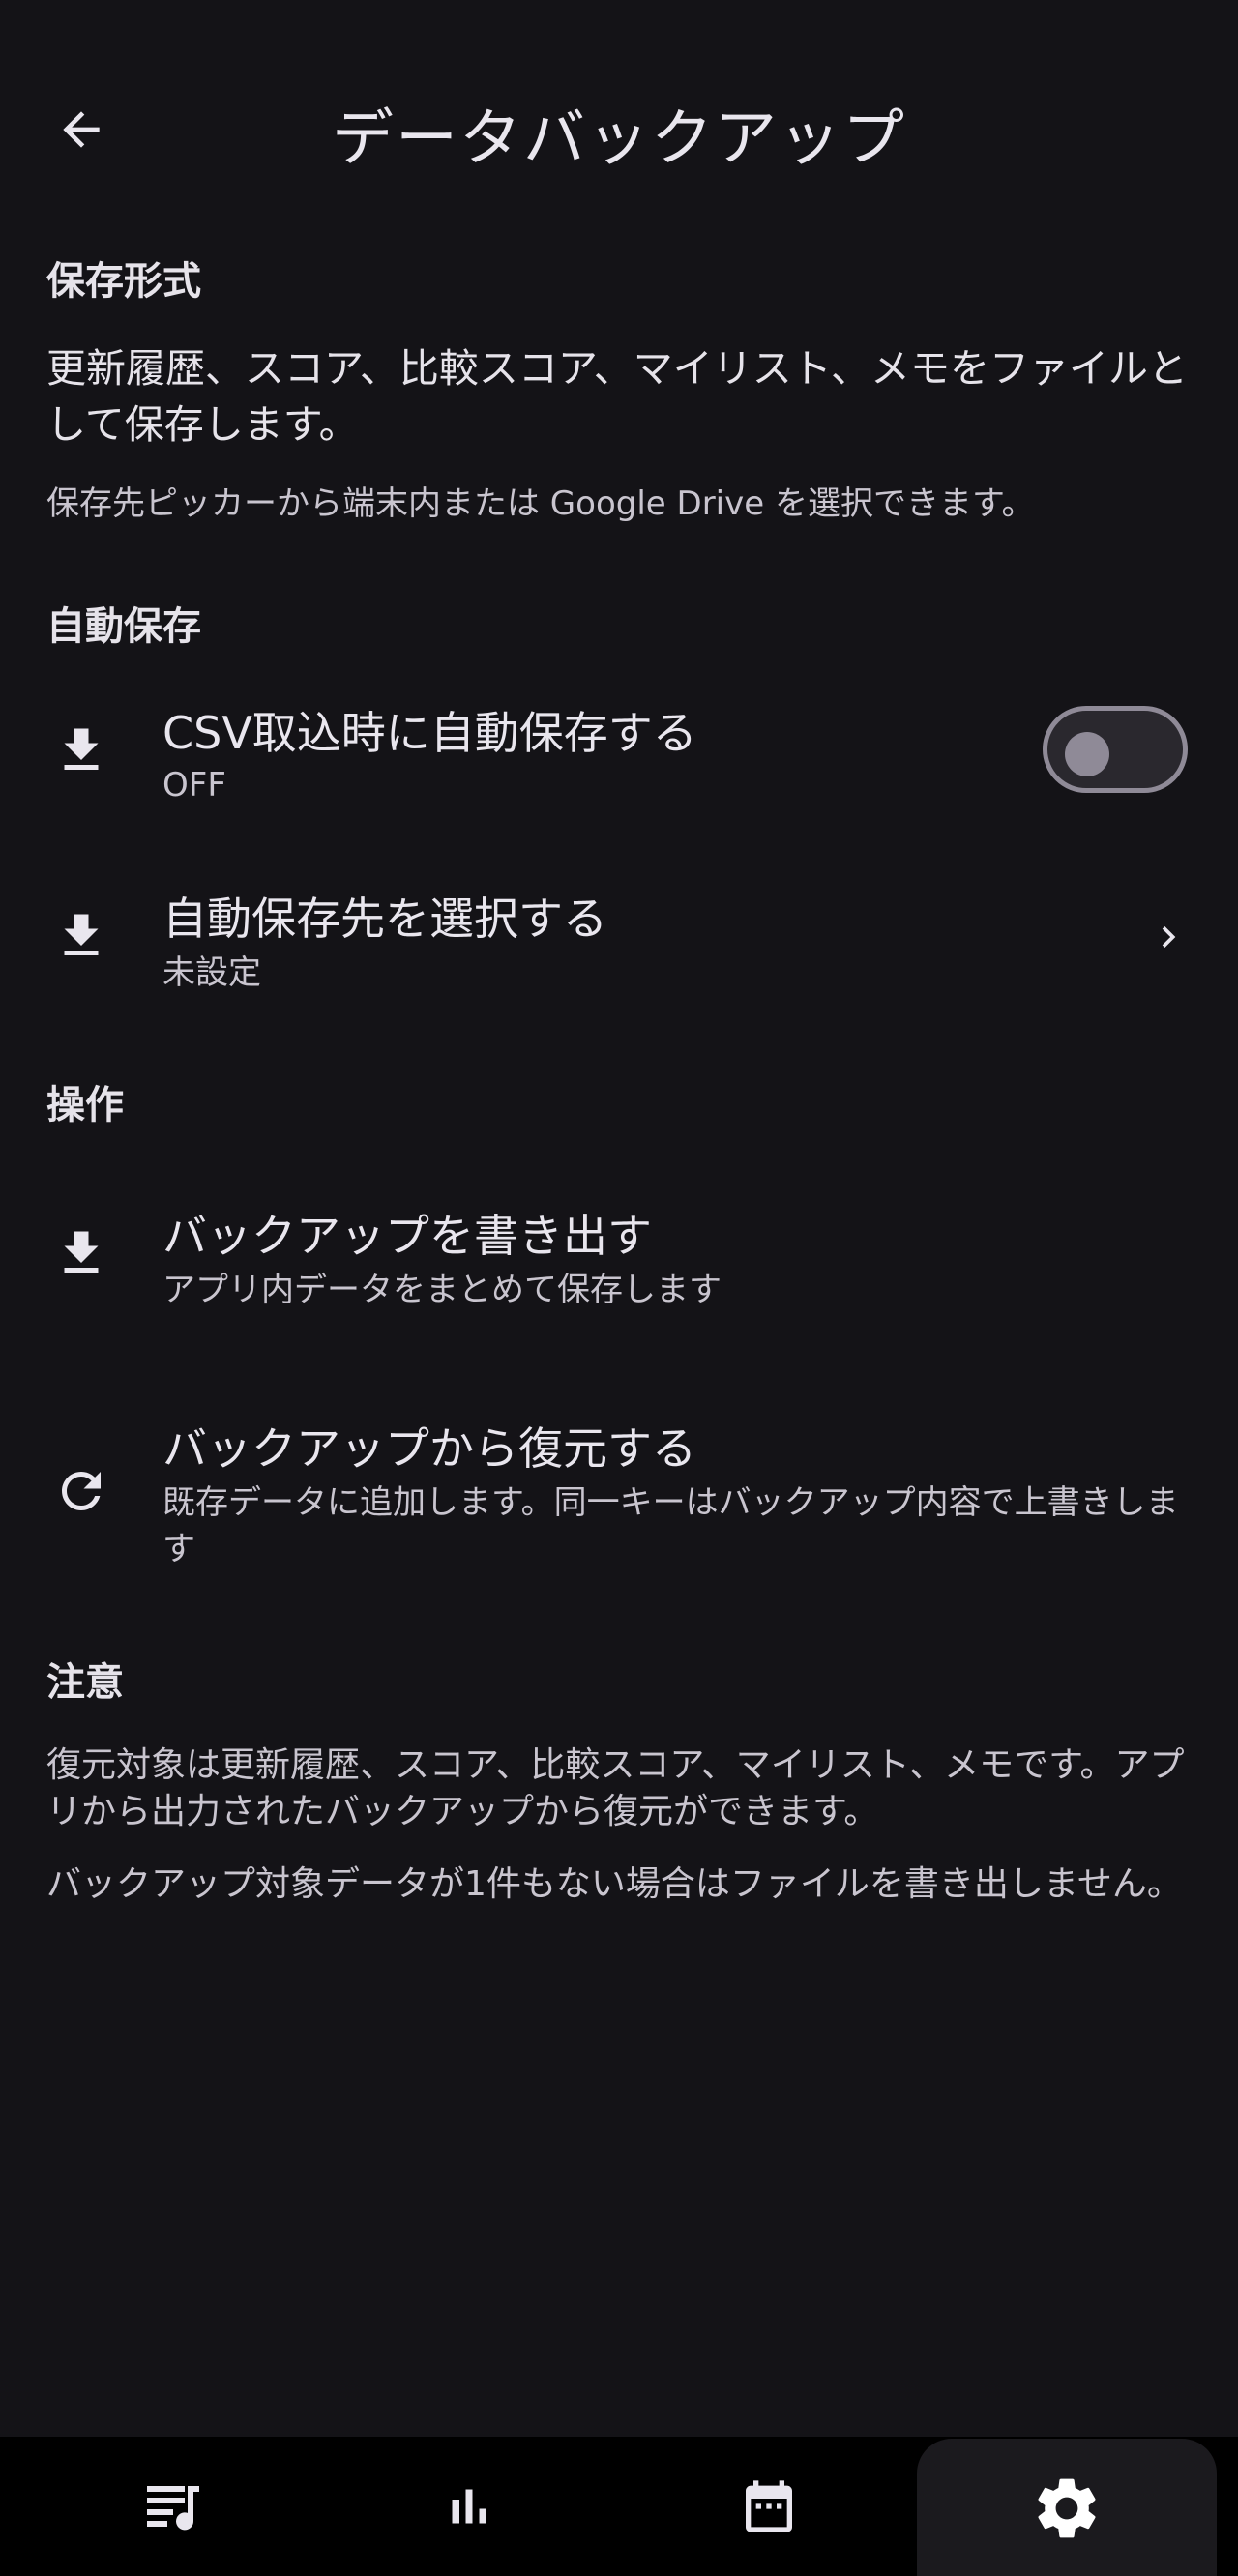 This screenshot has width=1238, height=2576. Describe the element at coordinates (85, 1105) in the screenshot. I see `section-header-operations: 操作` at that location.